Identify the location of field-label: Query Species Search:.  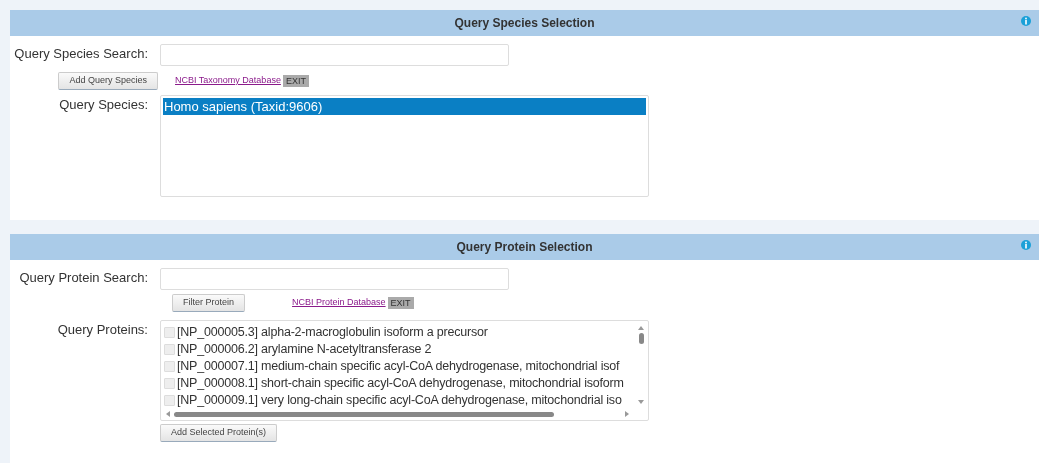
(81, 53).